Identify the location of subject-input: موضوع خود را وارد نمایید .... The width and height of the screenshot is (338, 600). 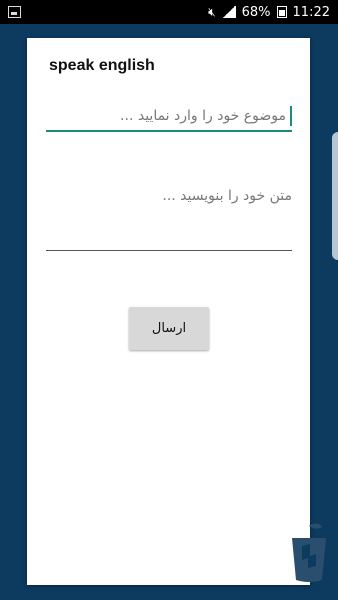
(169, 117).